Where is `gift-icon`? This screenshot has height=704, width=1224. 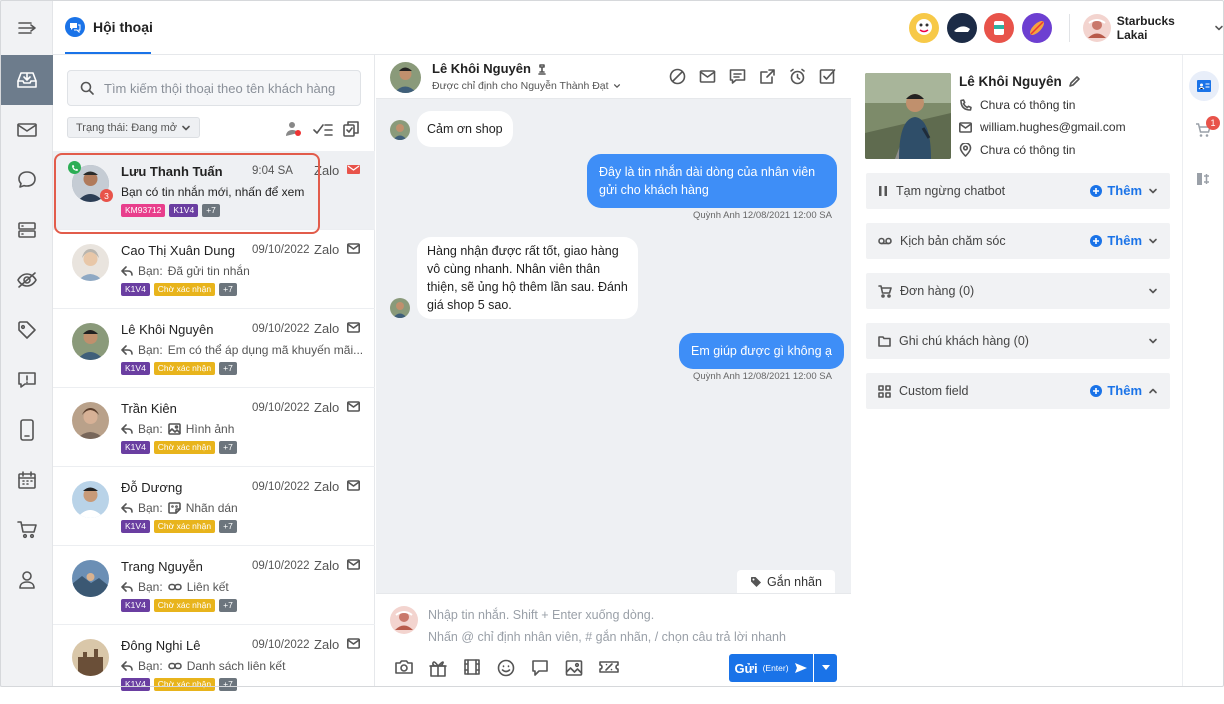 gift-icon is located at coordinates (438, 668).